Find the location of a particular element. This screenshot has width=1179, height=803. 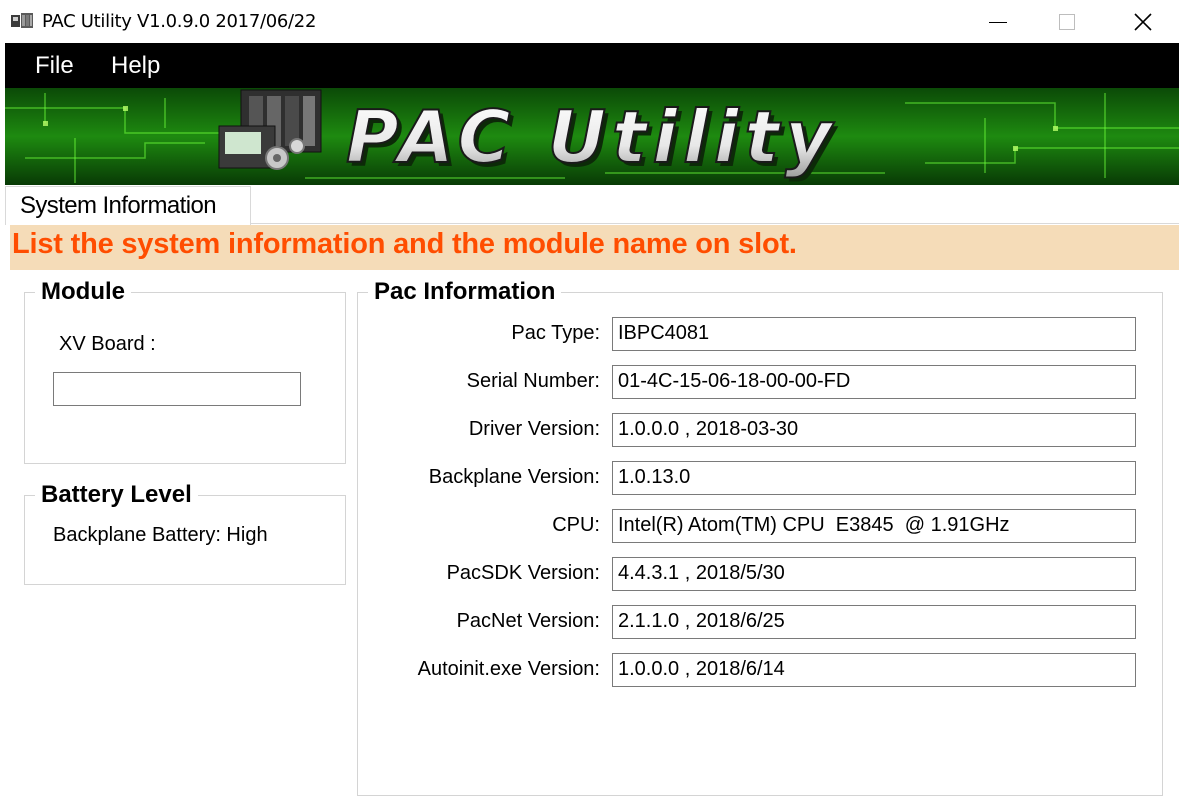

window-title: PAC Utility V1.0.9.0 2017/06/22 is located at coordinates (179, 21).